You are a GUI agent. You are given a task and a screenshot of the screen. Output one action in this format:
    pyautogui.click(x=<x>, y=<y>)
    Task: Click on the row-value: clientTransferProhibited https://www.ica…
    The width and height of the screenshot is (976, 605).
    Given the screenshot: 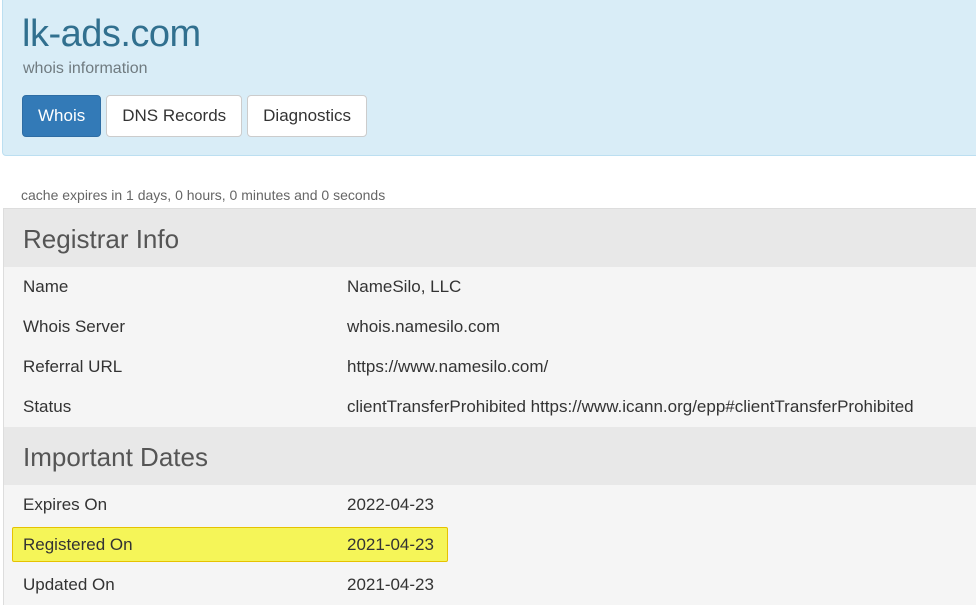 What is the action you would take?
    pyautogui.click(x=630, y=406)
    